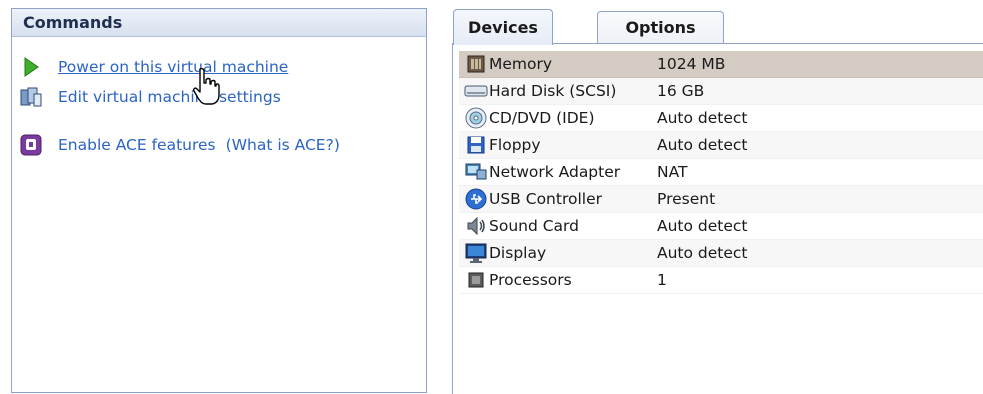 This screenshot has height=394, width=983. What do you see at coordinates (542, 118) in the screenshot?
I see `device-name: CD/DVD (IDE)` at bounding box center [542, 118].